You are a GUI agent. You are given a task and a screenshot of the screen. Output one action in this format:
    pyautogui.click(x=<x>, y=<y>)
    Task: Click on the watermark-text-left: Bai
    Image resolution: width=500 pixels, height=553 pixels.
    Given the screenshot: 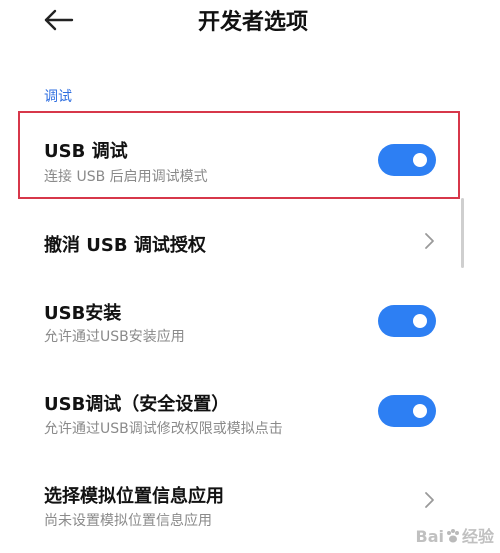 What is the action you would take?
    pyautogui.click(x=429, y=536)
    